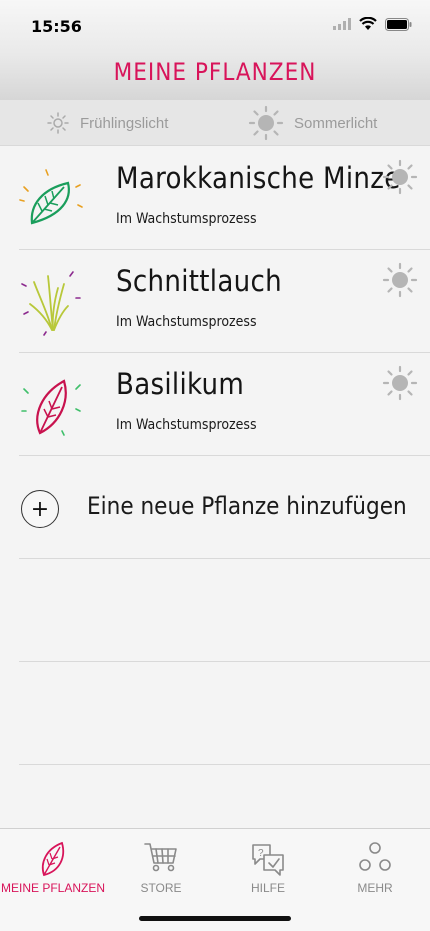  I want to click on row-divider, so click(224, 764).